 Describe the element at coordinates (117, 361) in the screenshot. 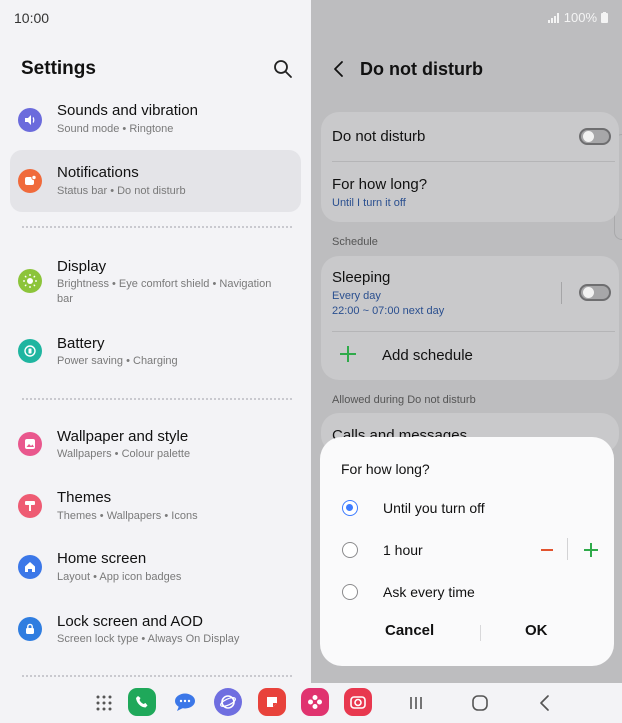

I see `sidebar-item-sublabel: Power saving • Charging` at that location.